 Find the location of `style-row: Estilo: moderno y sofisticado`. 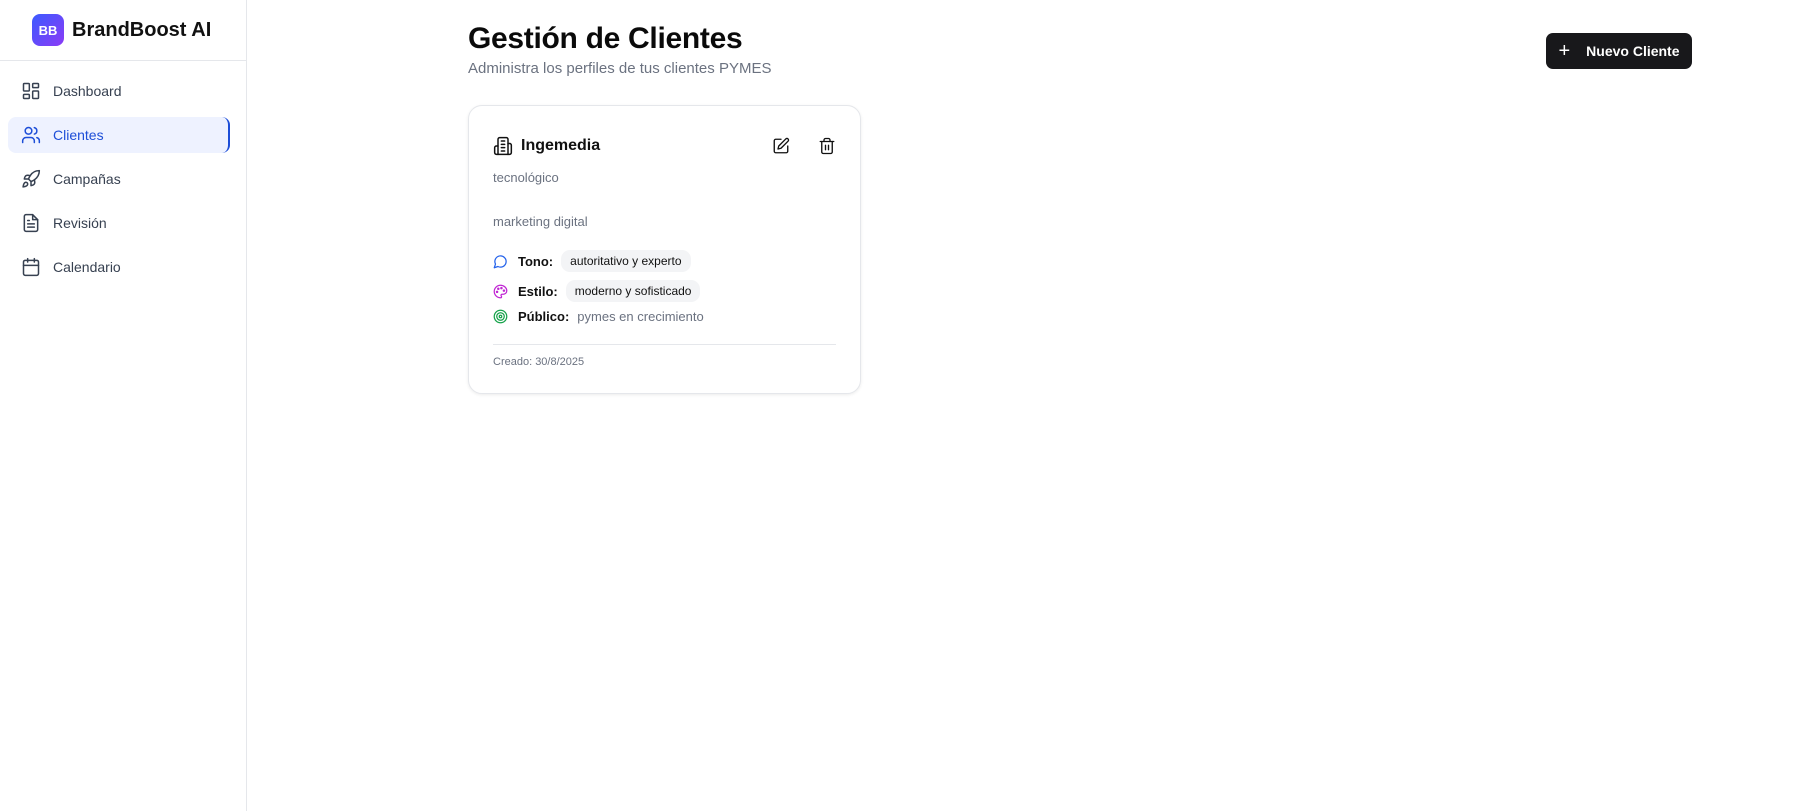

style-row: Estilo: moderno y sofisticado is located at coordinates (597, 291).